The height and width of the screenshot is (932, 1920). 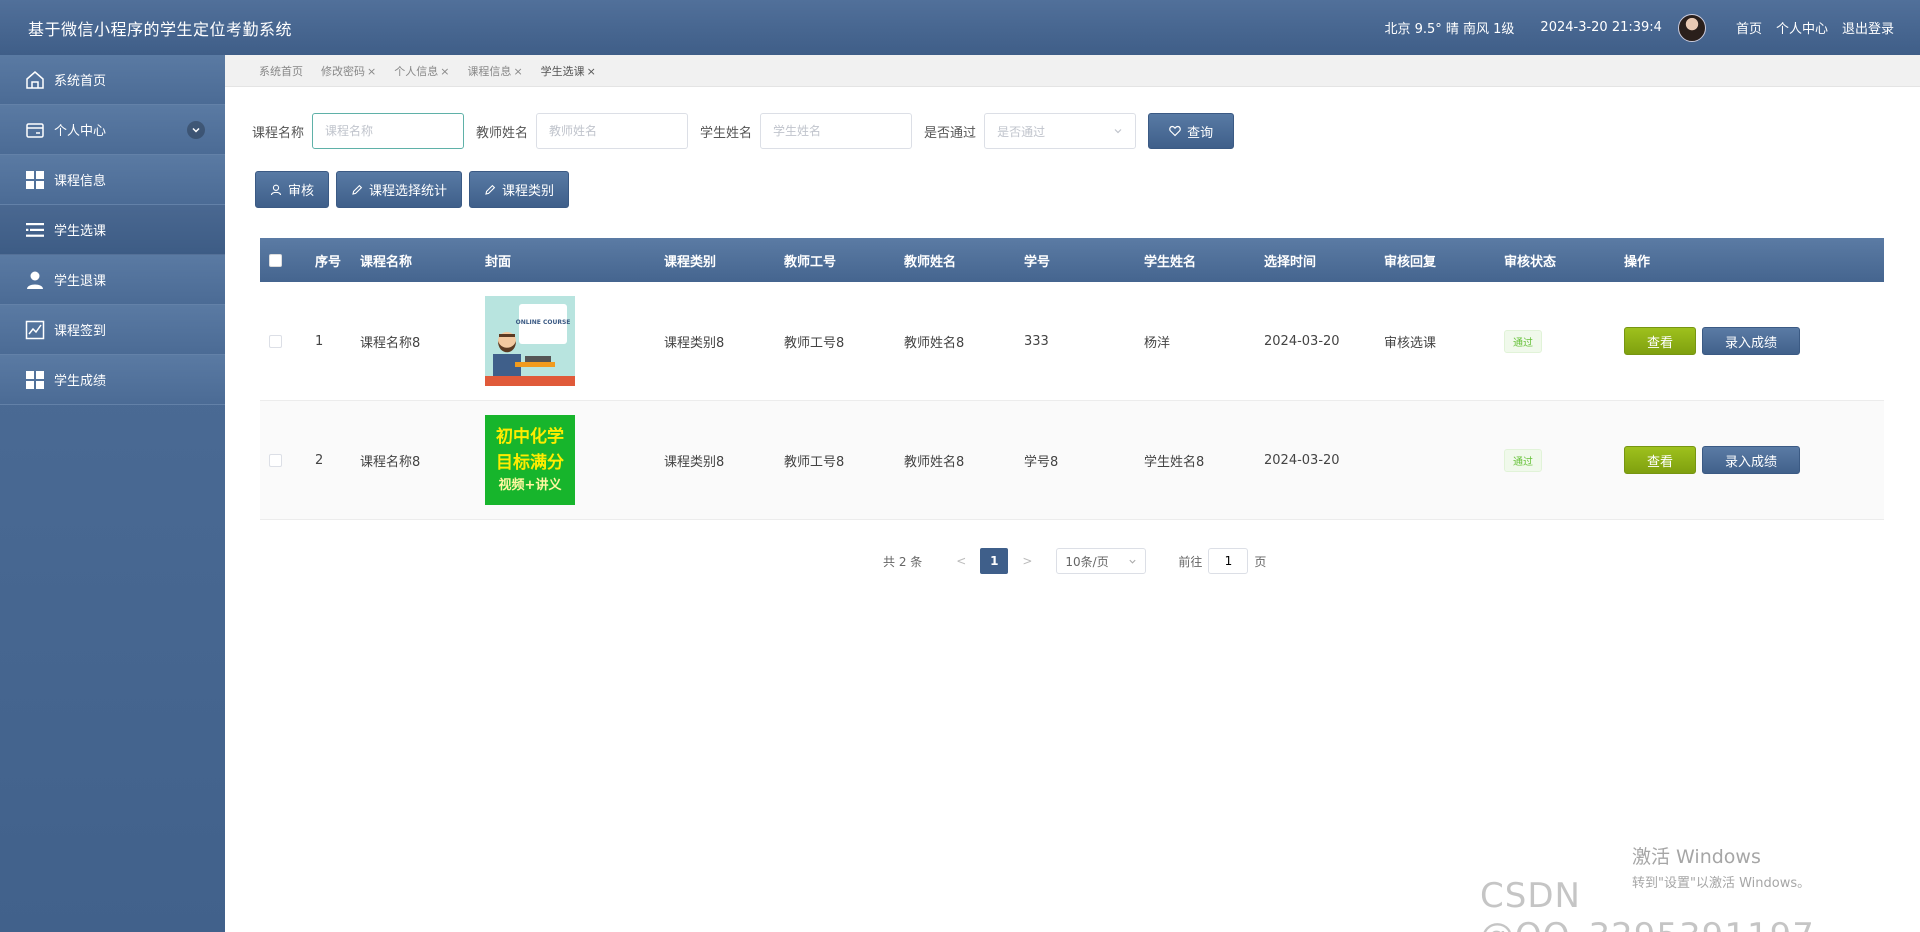 What do you see at coordinates (530, 463) in the screenshot?
I see `cover-line: 目标满分` at bounding box center [530, 463].